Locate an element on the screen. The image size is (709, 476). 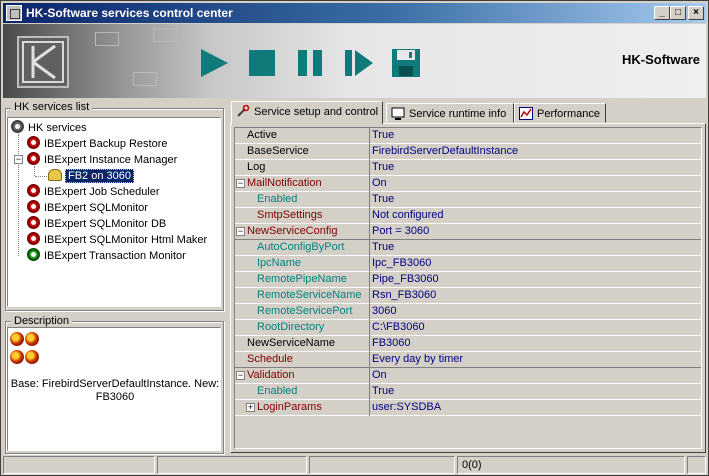
chart-icon is located at coordinates (526, 113).